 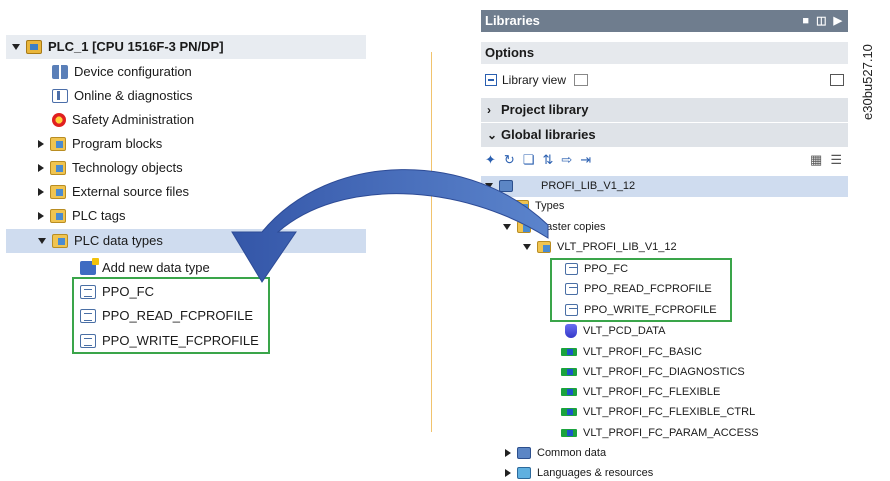 I want to click on tree-item-plc-data-types: PLC data types, so click(x=100, y=241).